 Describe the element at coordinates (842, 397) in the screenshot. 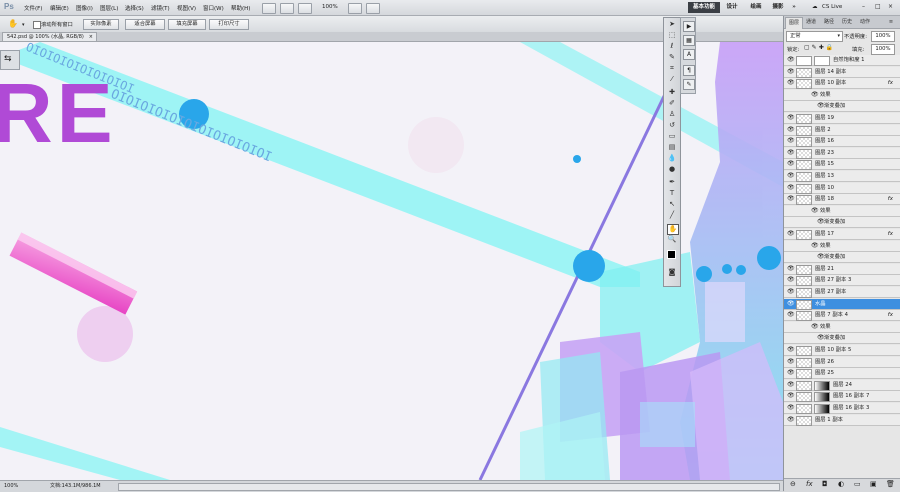

I see `layer-row: 👁 图层 16 副本 7` at that location.